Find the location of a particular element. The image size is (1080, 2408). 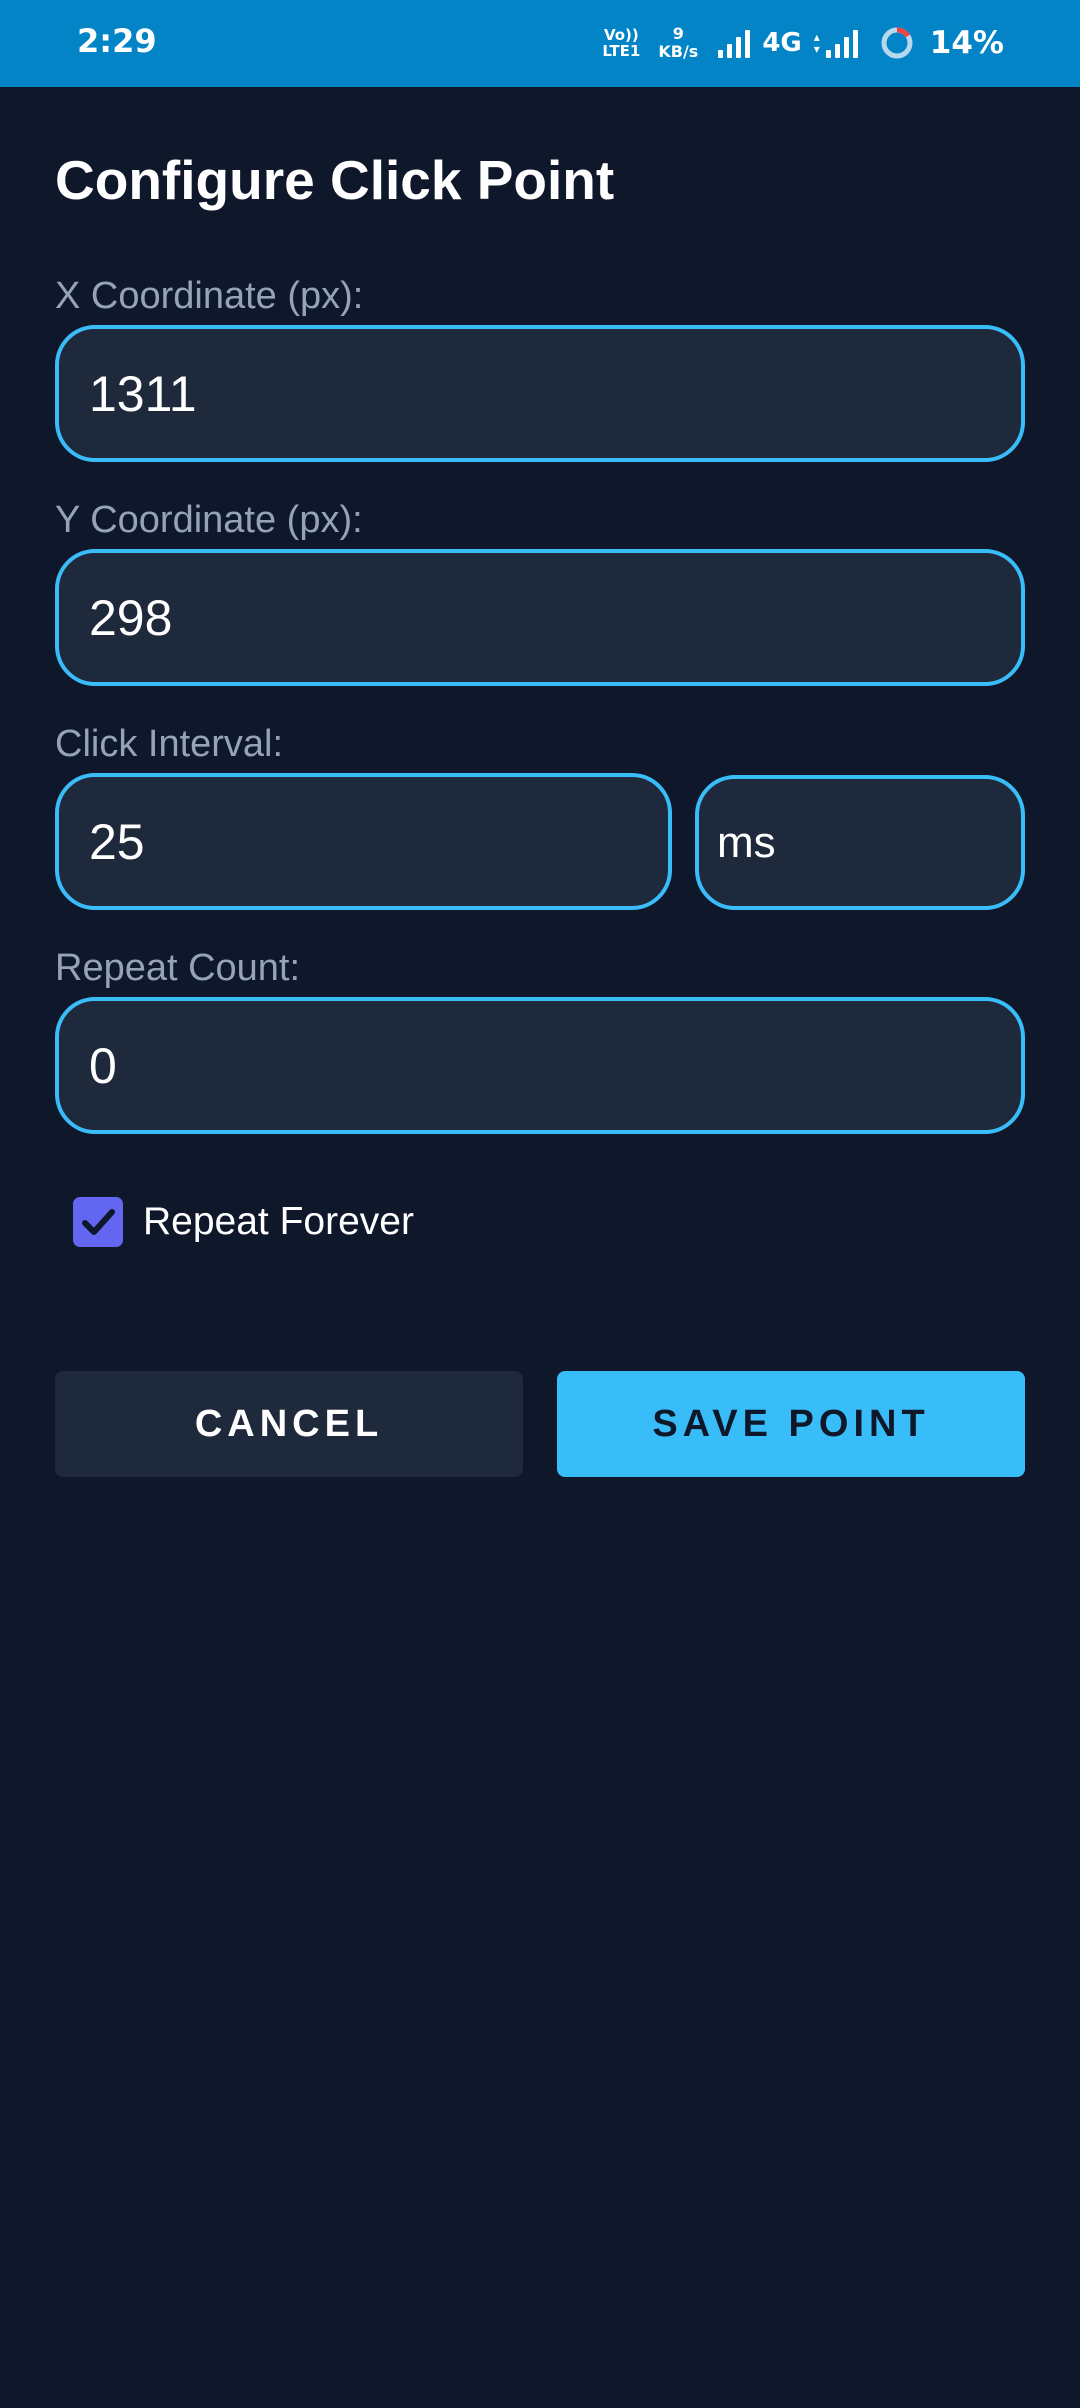

repeat-forever-row: Repeat Forever is located at coordinates (243, 1222).